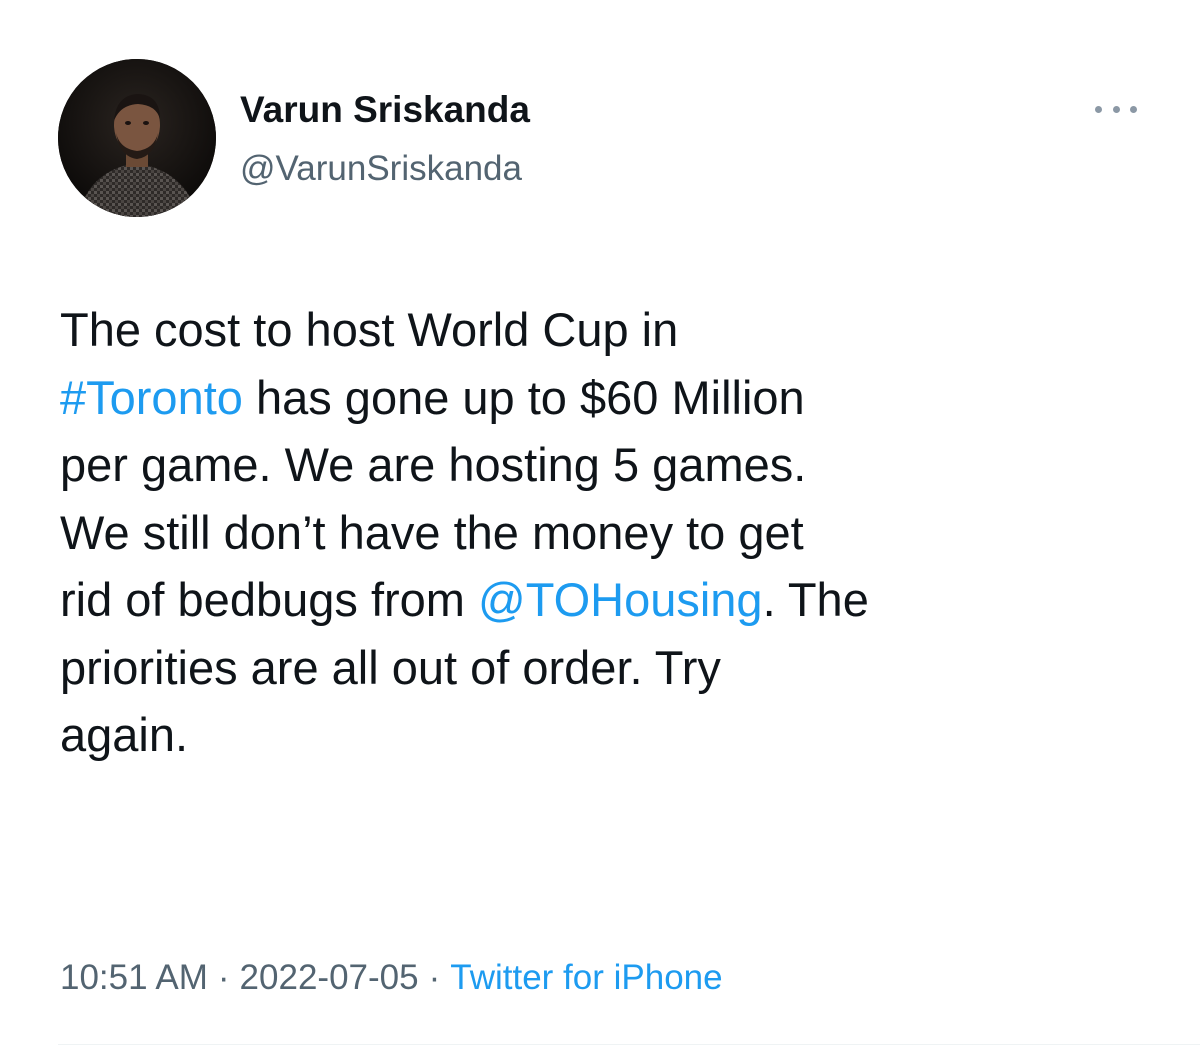 The height and width of the screenshot is (1062, 1200). I want to click on more-options-icon, so click(1116, 109).